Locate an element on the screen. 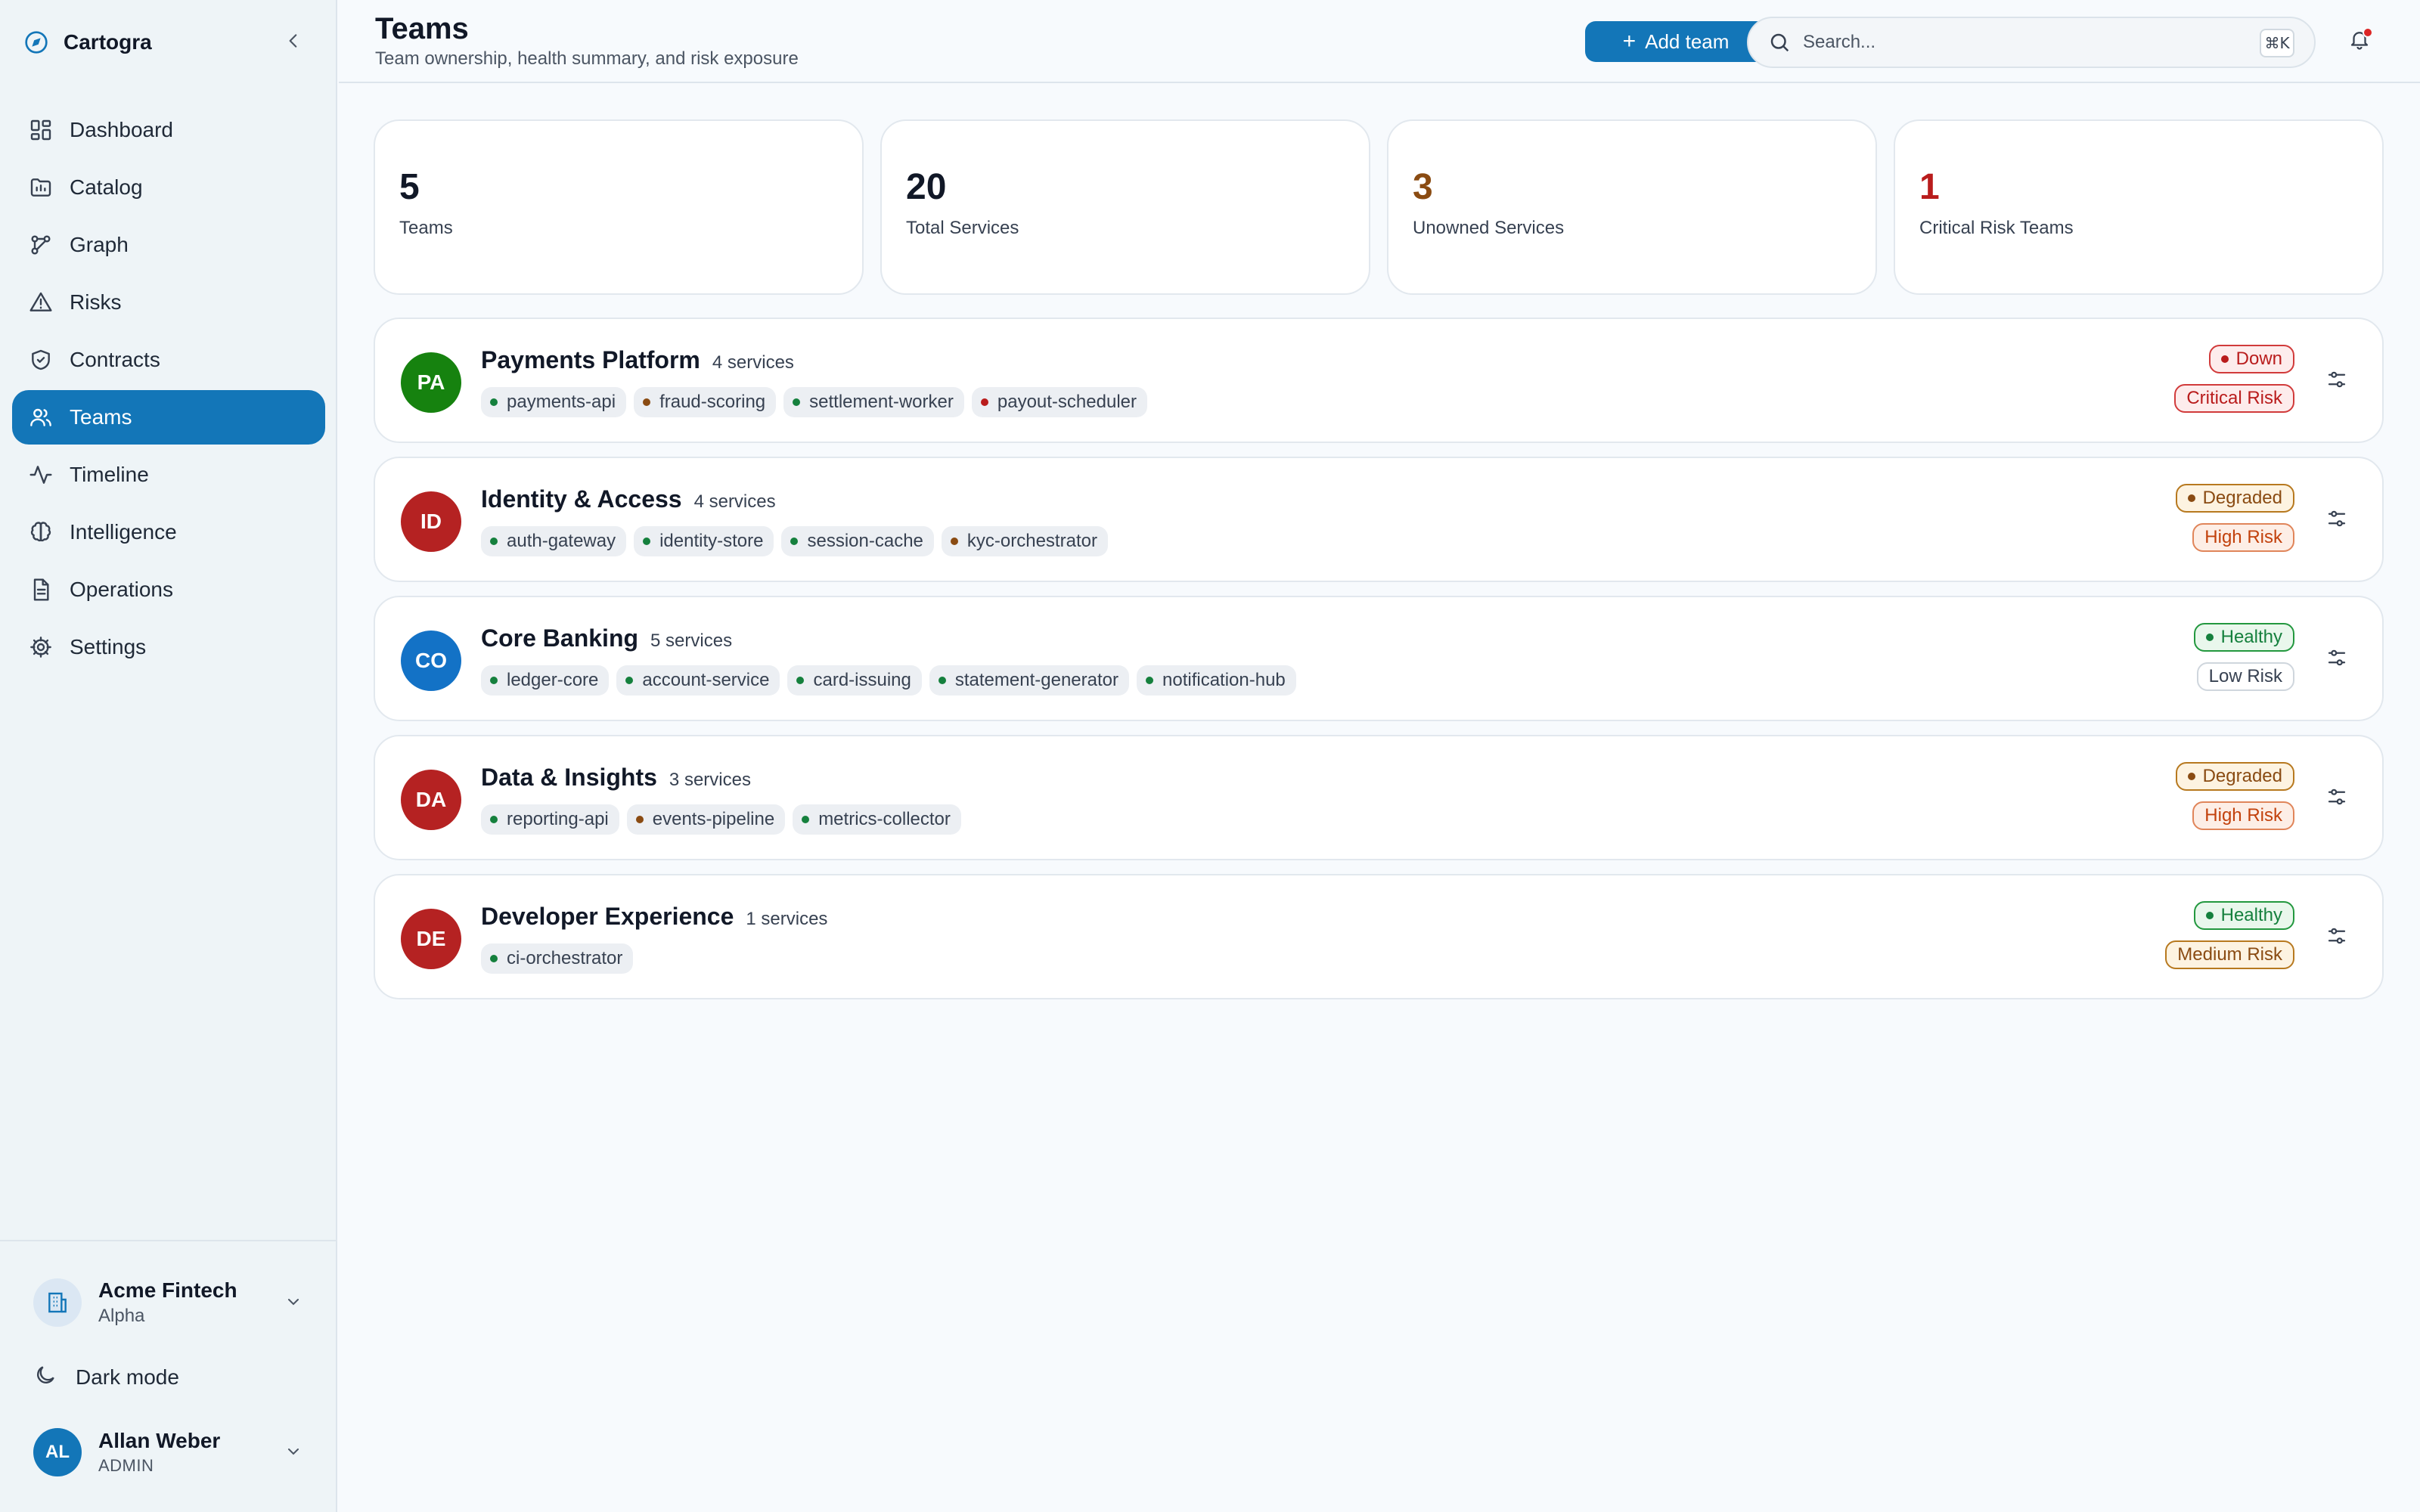 Image resolution: width=2420 pixels, height=1512 pixels. service-chip: ci-orchestrator is located at coordinates (557, 958).